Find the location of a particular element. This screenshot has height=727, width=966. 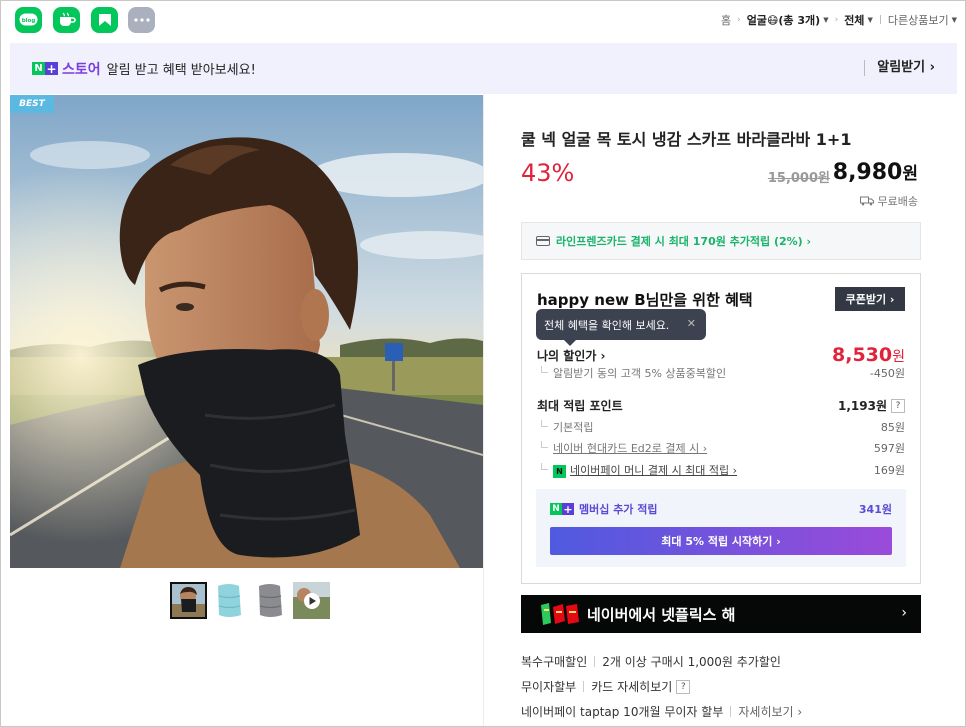

naver-plus-logo-icon: N + is located at coordinates (45, 68).